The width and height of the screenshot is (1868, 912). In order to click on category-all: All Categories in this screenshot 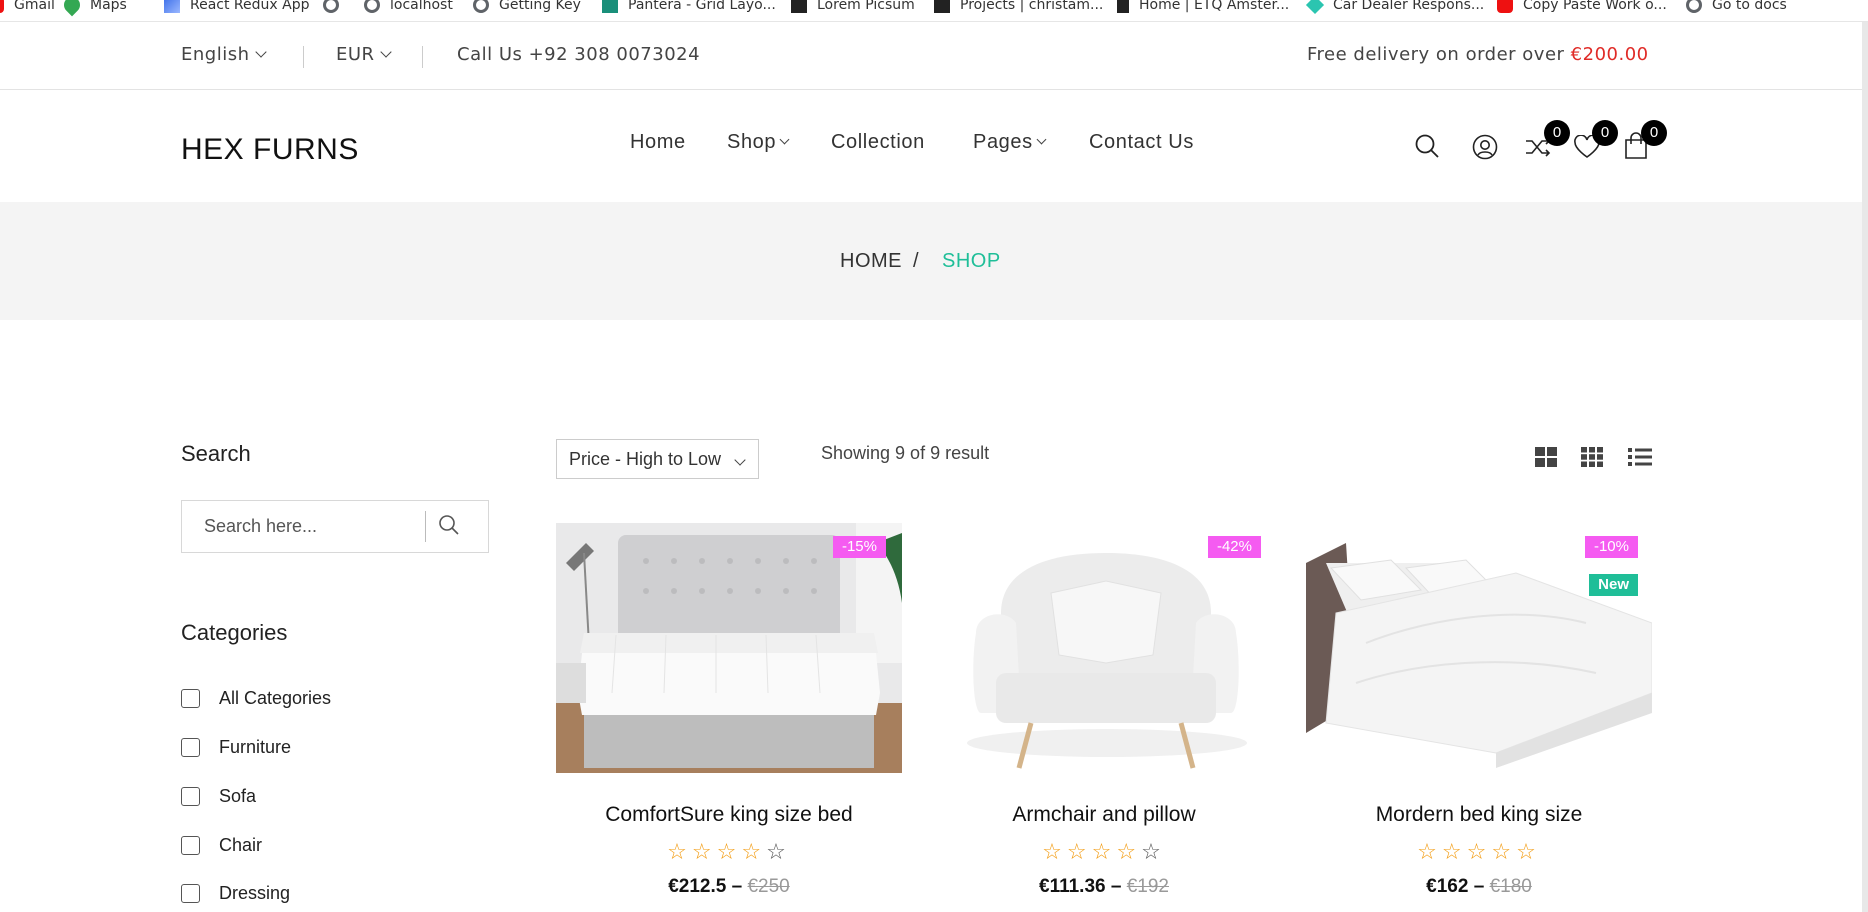, I will do `click(256, 698)`.